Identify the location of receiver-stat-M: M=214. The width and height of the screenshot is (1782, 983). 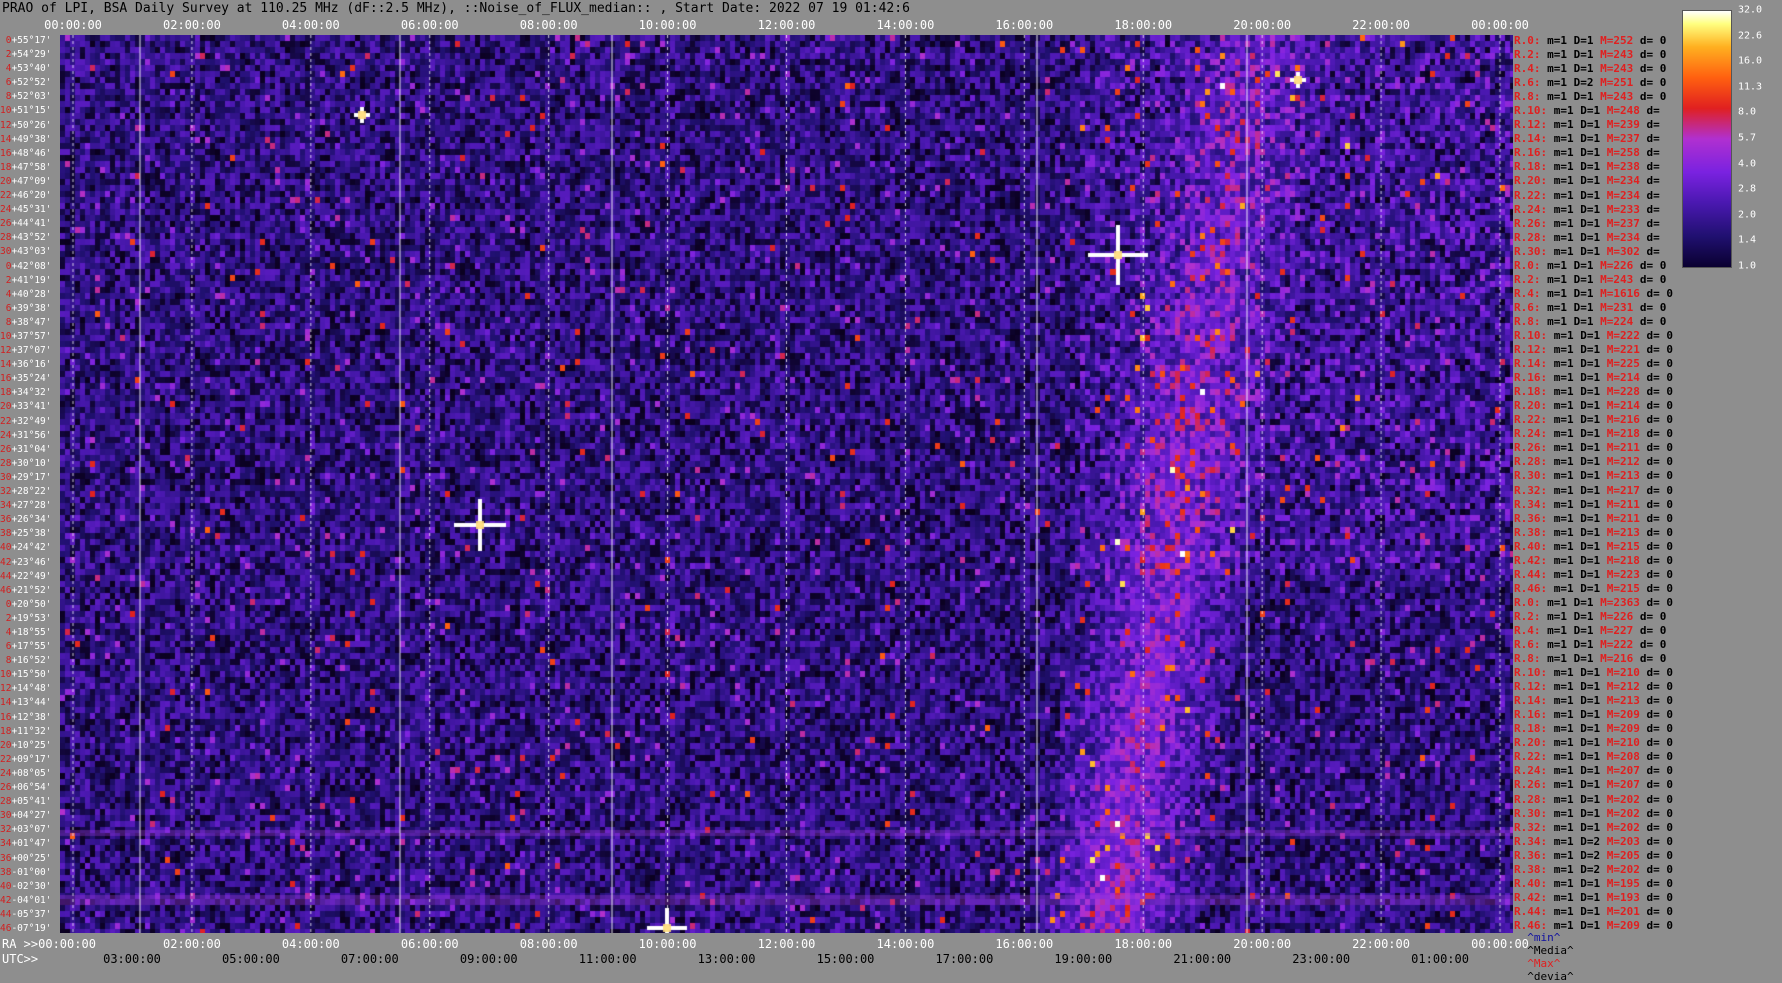
(1623, 406).